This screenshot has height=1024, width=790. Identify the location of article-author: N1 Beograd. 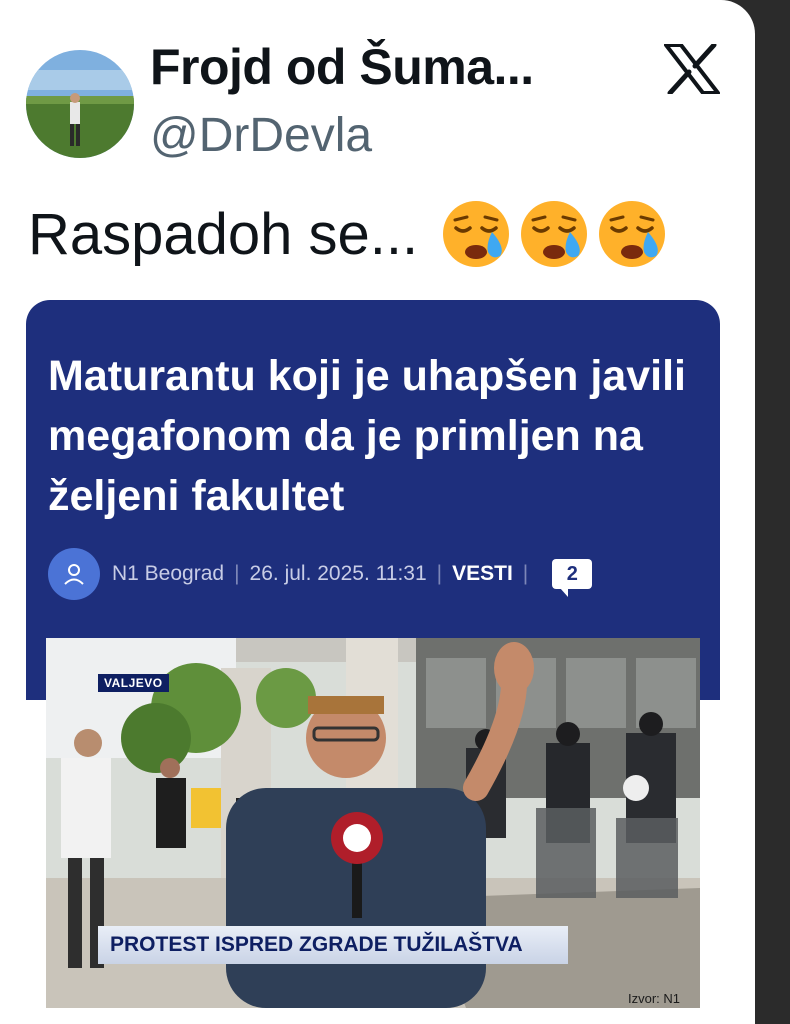
(168, 573).